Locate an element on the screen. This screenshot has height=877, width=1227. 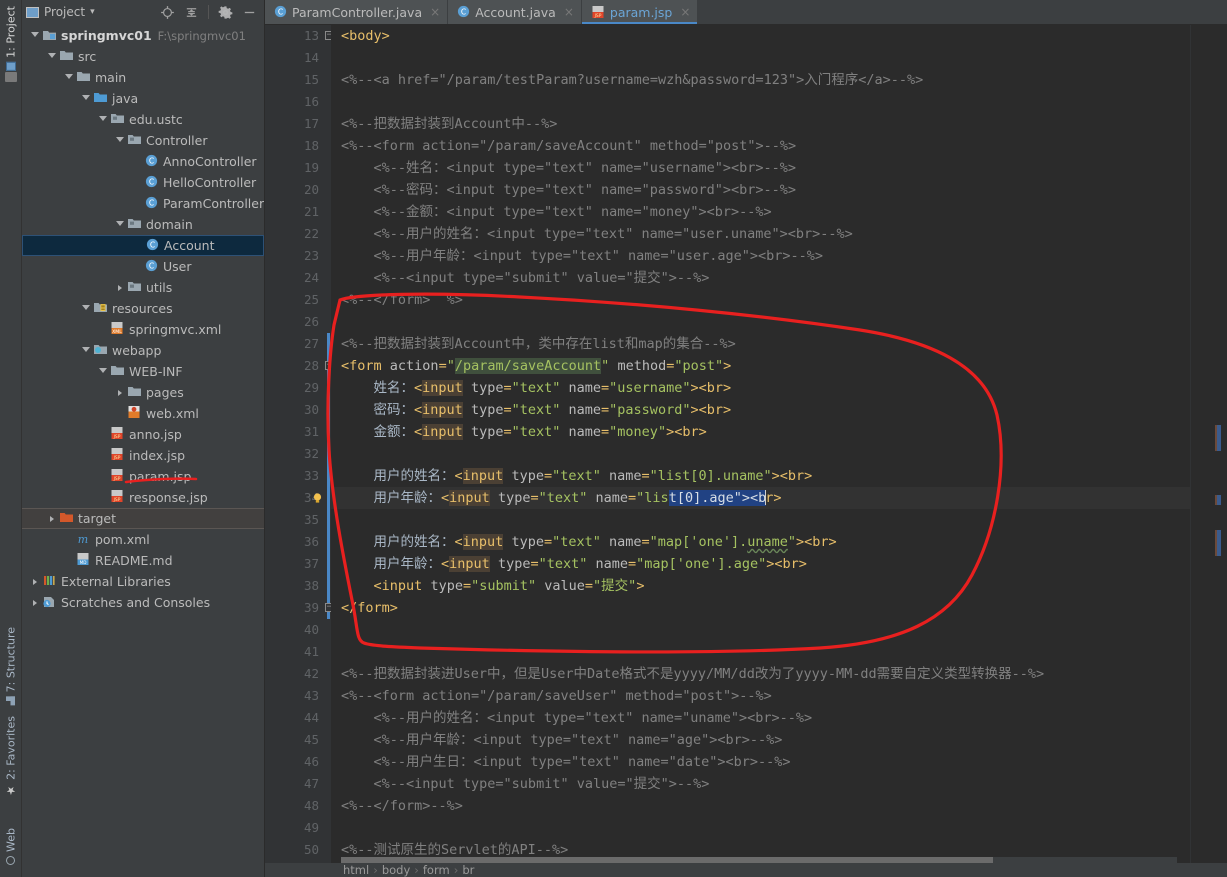
collapse-all-icon is located at coordinates (191, 12).